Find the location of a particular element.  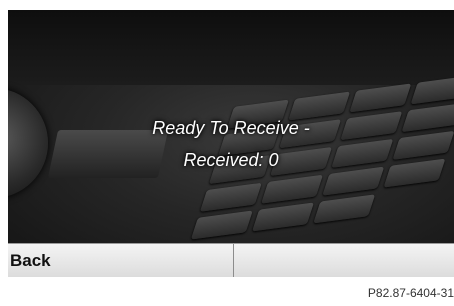

status-message-line1: Ready To Receive - is located at coordinates (231, 128).